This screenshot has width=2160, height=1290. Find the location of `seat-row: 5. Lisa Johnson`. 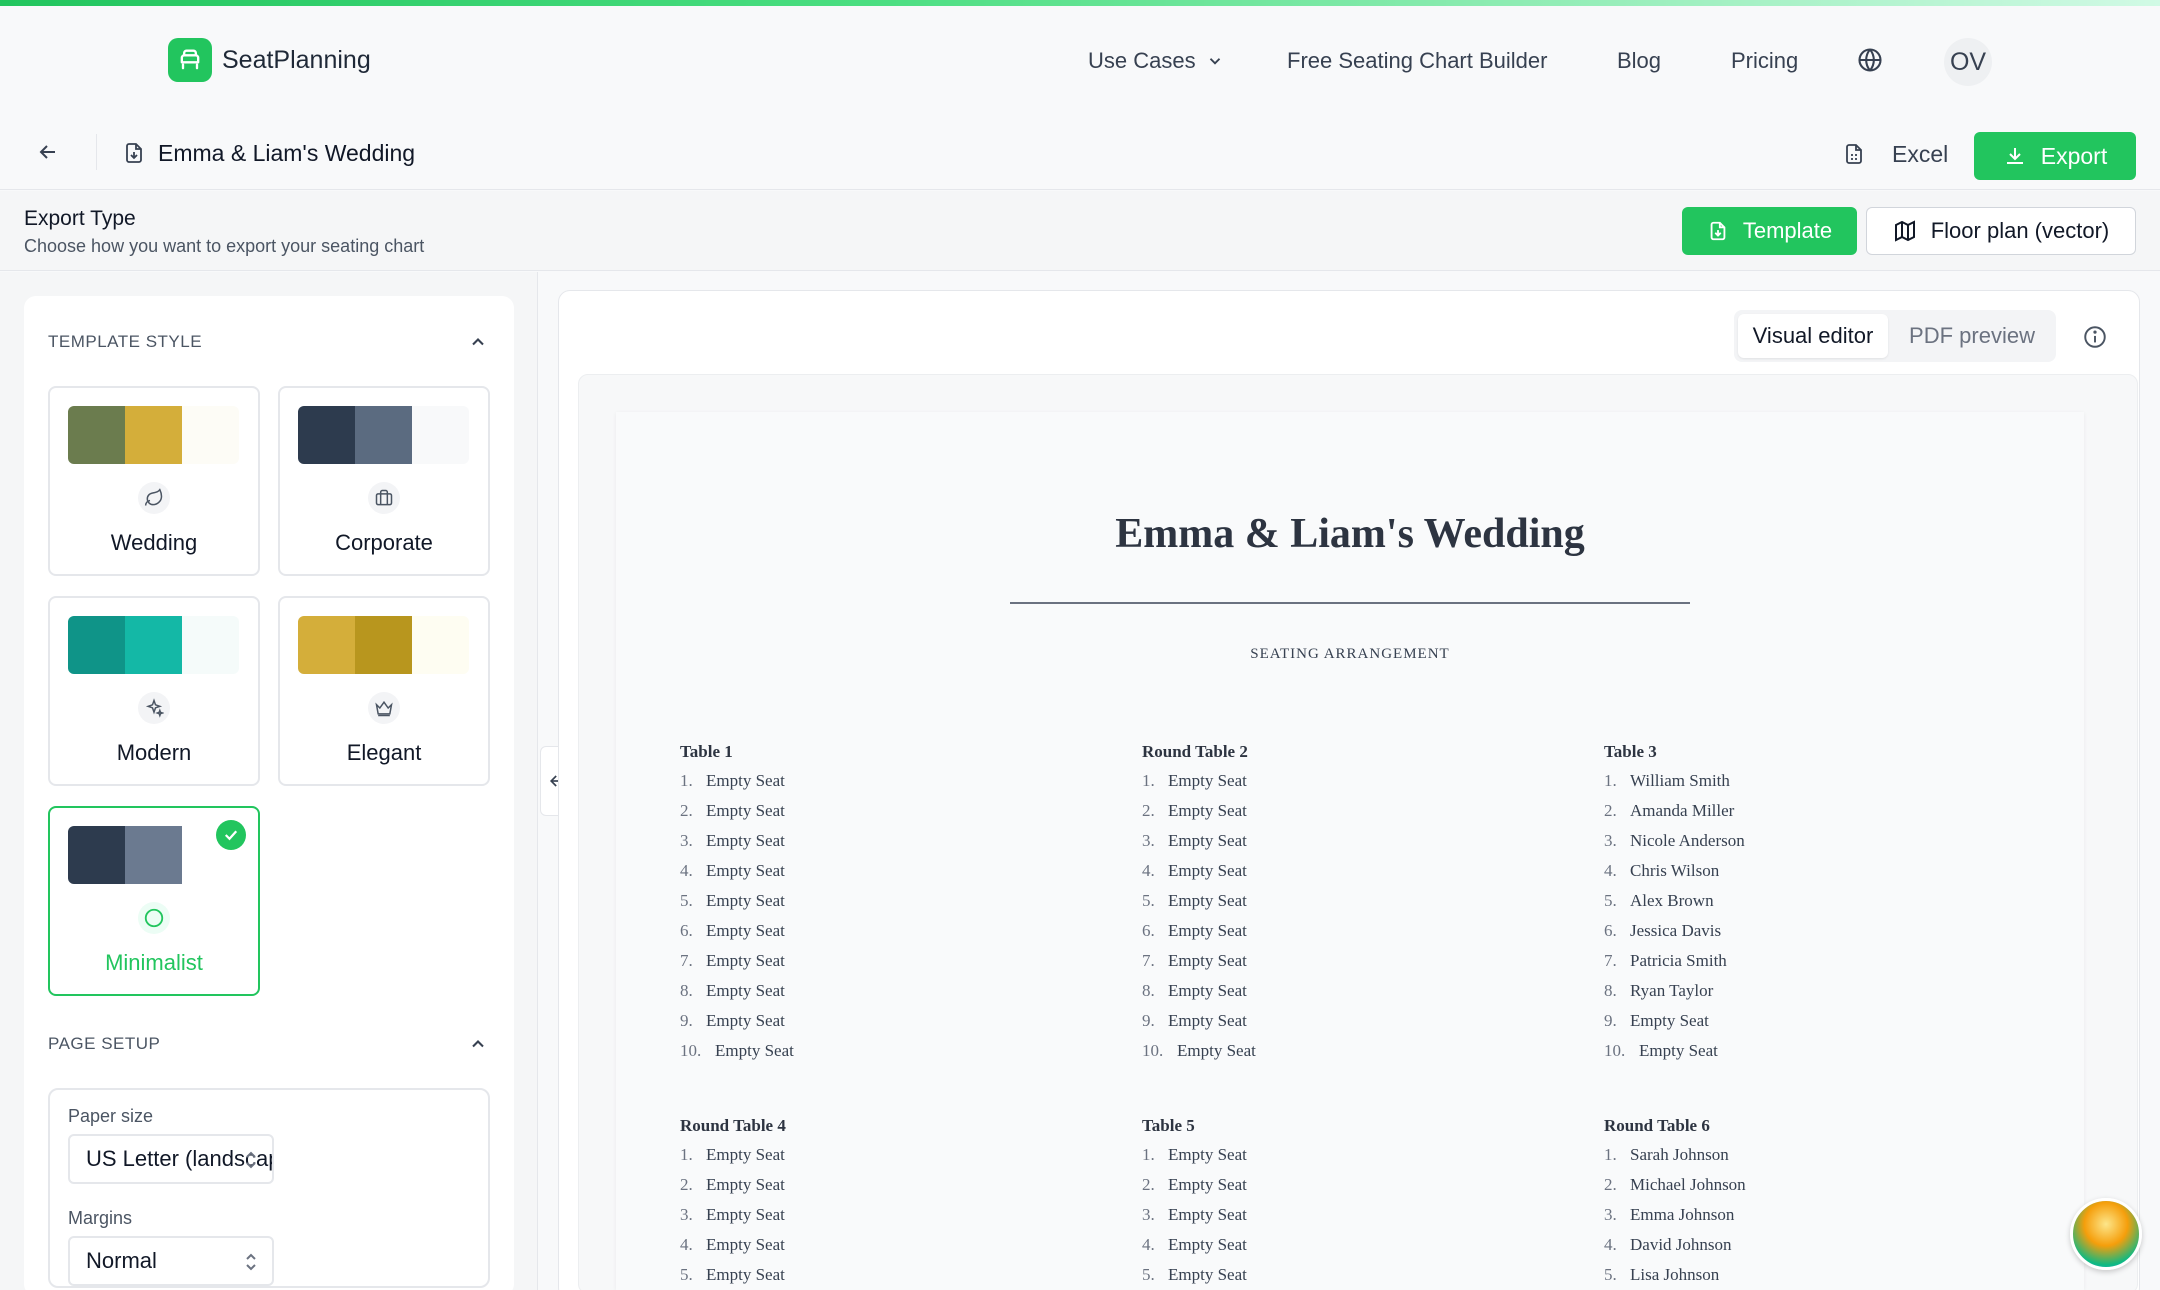

seat-row: 5. Lisa Johnson is located at coordinates (1675, 1275).